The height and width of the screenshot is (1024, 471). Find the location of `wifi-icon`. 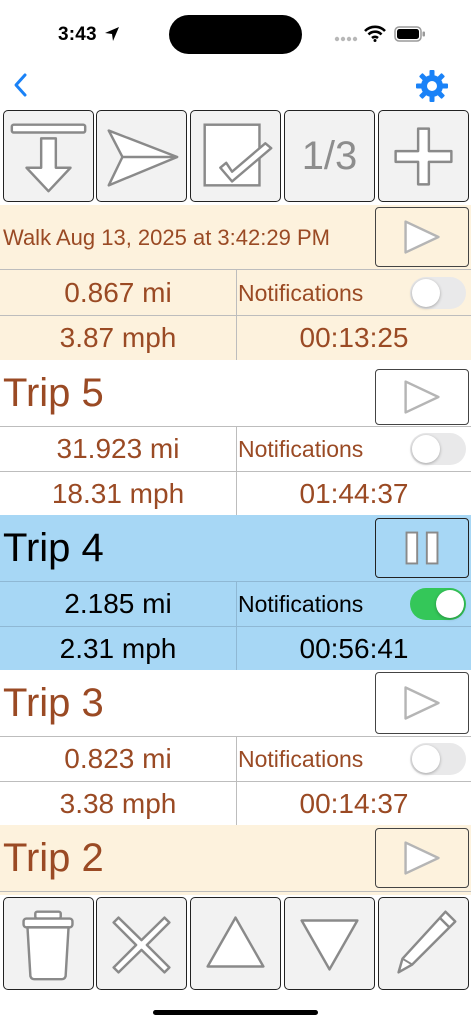

wifi-icon is located at coordinates (375, 33).